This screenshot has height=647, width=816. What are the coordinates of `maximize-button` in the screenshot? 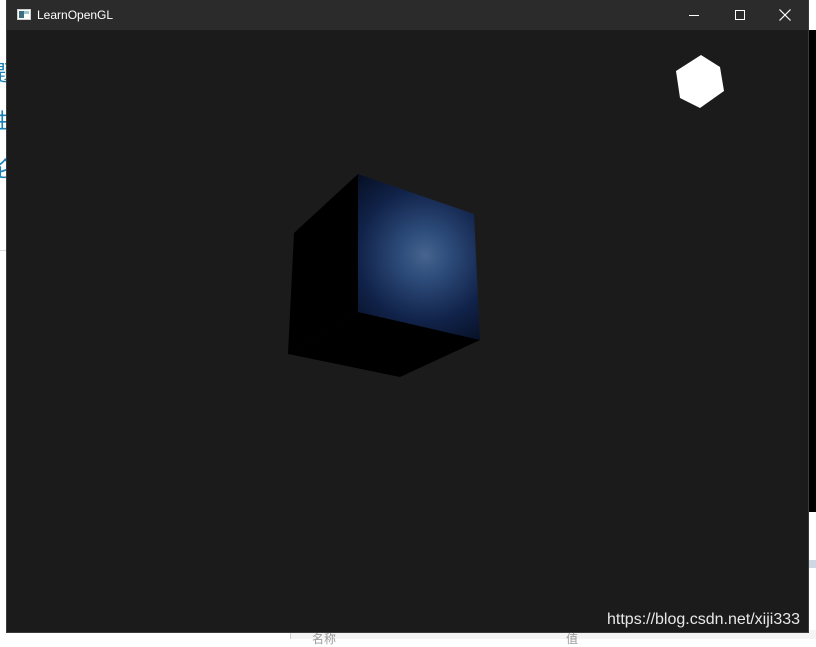 It's located at (740, 15).